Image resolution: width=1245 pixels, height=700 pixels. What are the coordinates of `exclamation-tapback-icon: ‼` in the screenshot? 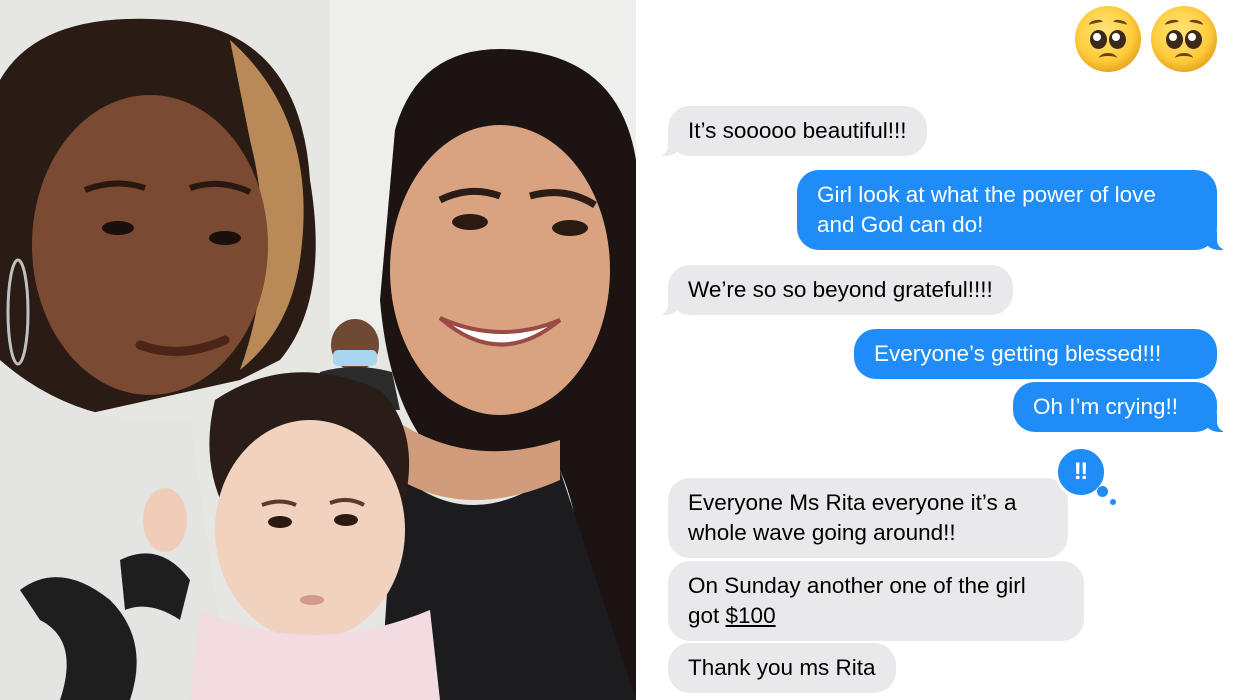 It's located at (1085, 475).